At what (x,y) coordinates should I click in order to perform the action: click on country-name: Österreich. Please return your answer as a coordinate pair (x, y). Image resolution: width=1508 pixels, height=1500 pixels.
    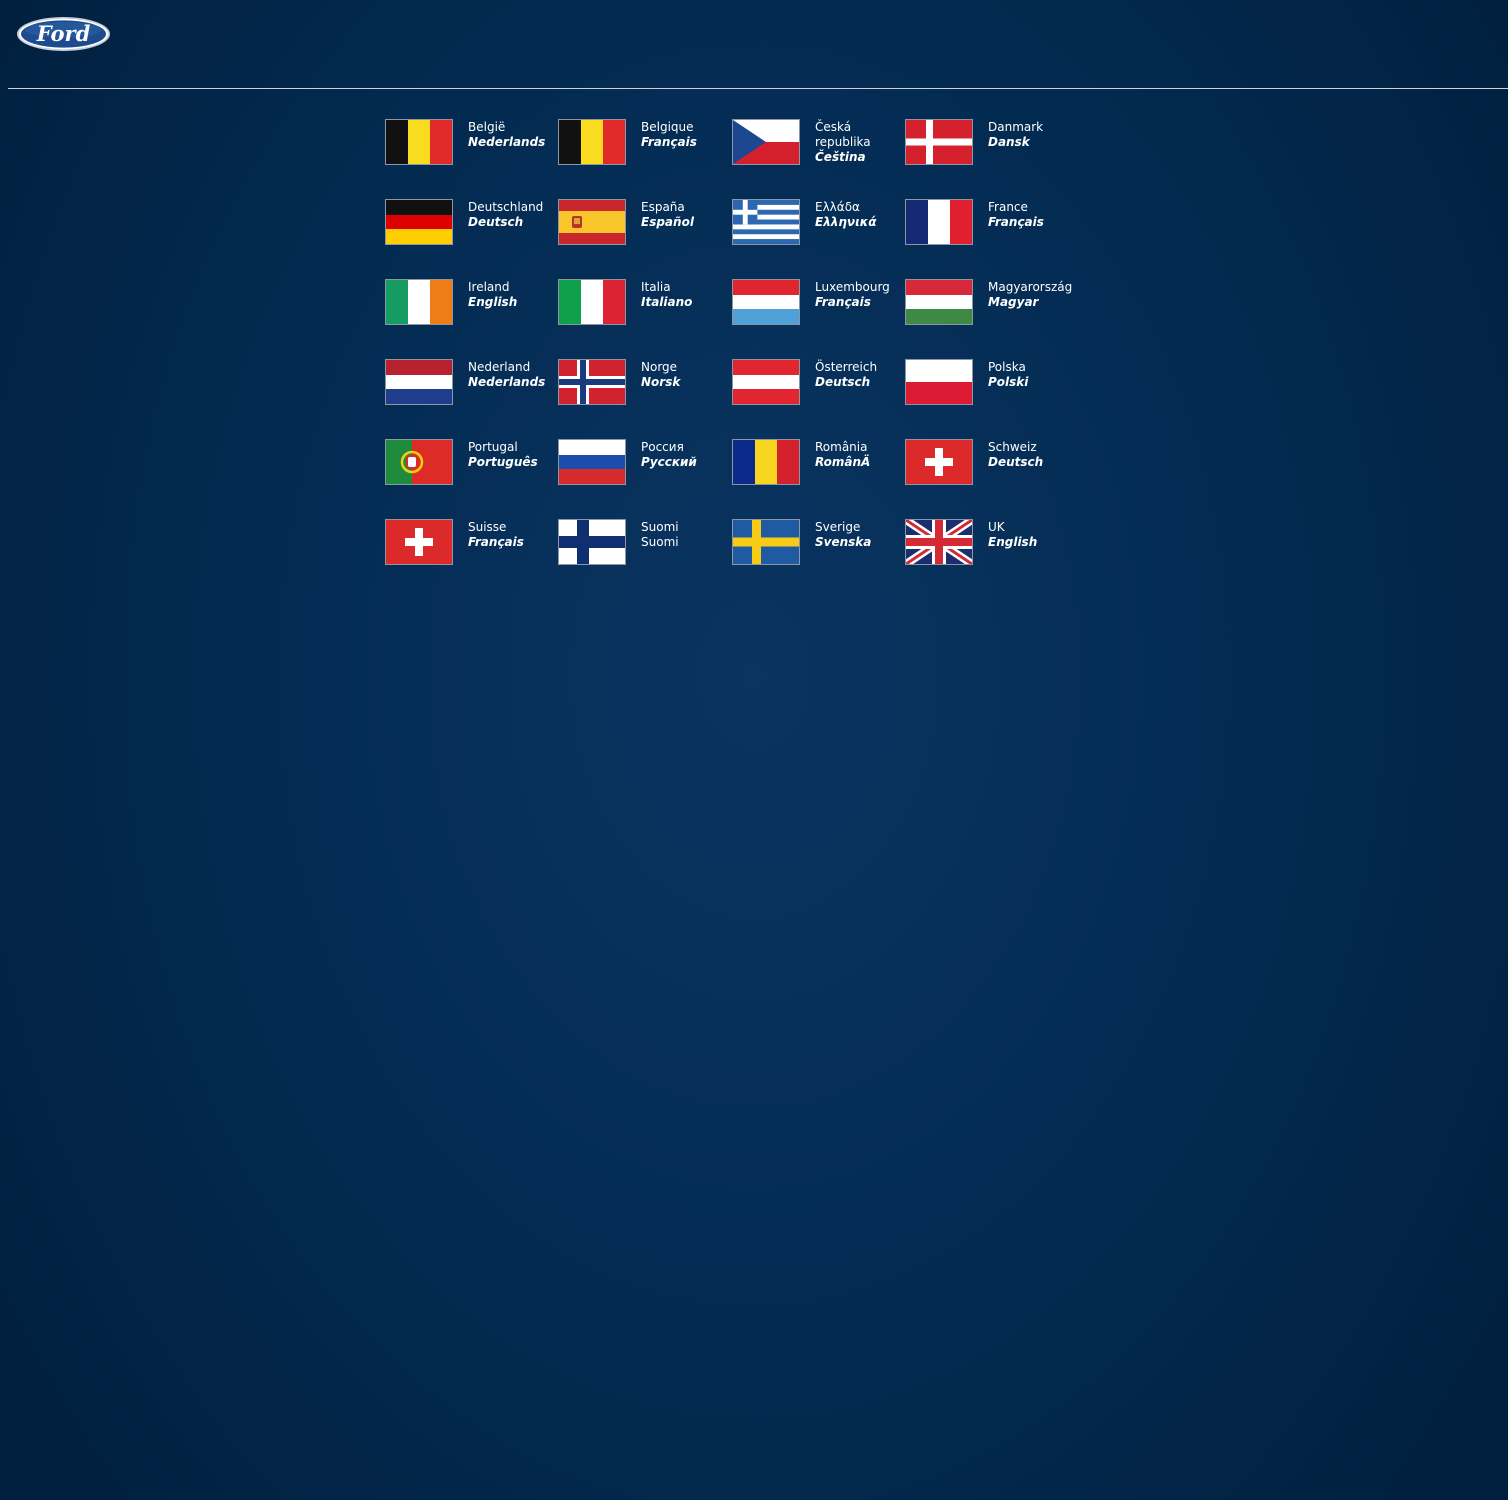
    Looking at the image, I should click on (846, 367).